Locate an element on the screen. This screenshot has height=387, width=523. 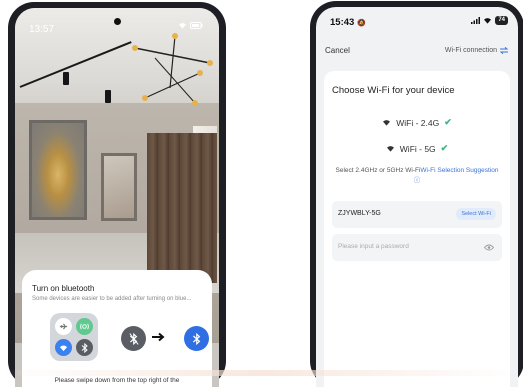
signal-icon is located at coordinates (476, 20).